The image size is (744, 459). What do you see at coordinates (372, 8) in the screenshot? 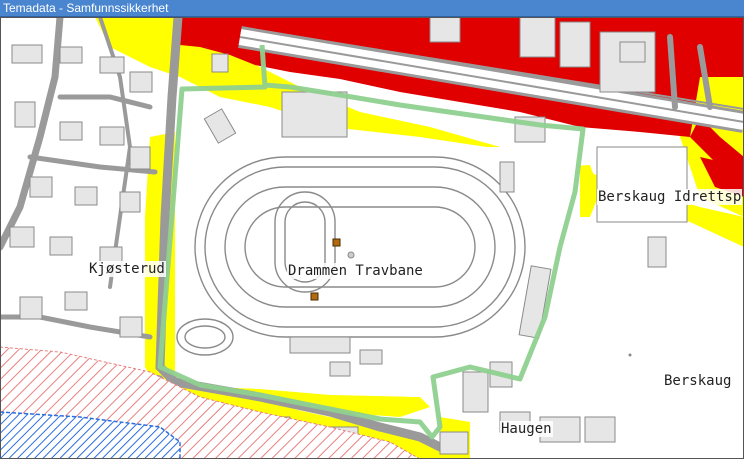
I see `window-title: Temadata - Samfunnssikkerhet` at bounding box center [372, 8].